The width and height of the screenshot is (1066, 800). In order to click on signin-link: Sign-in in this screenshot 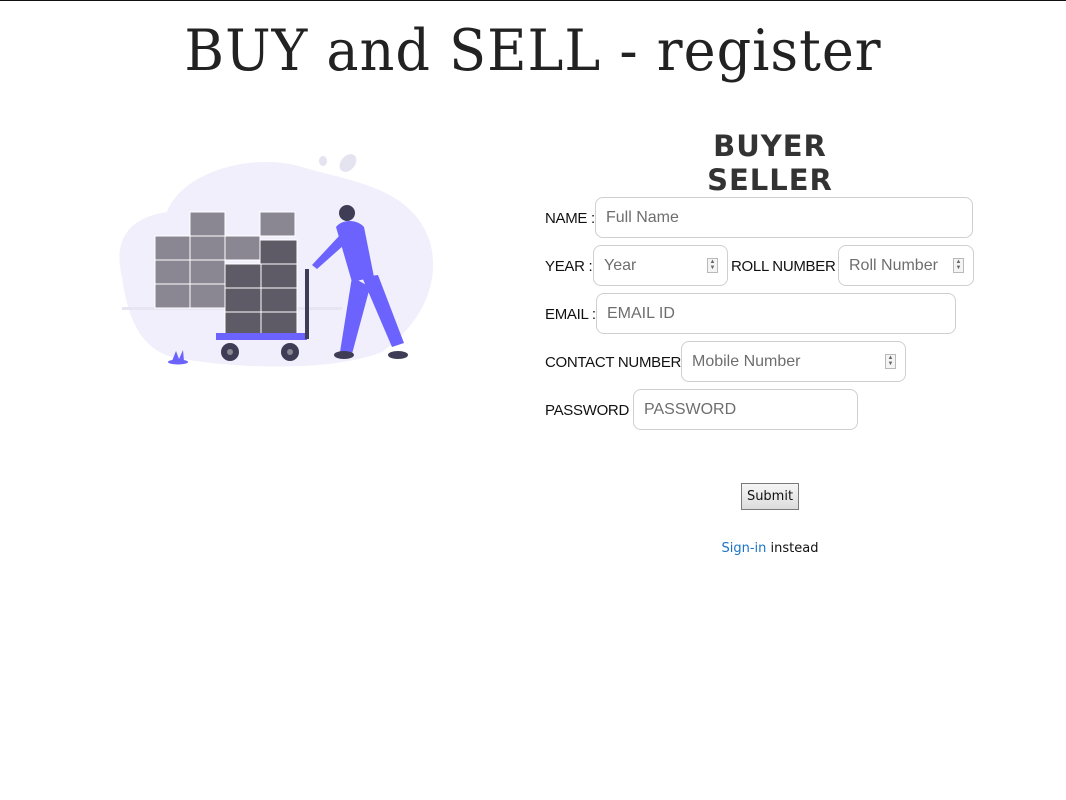, I will do `click(744, 548)`.